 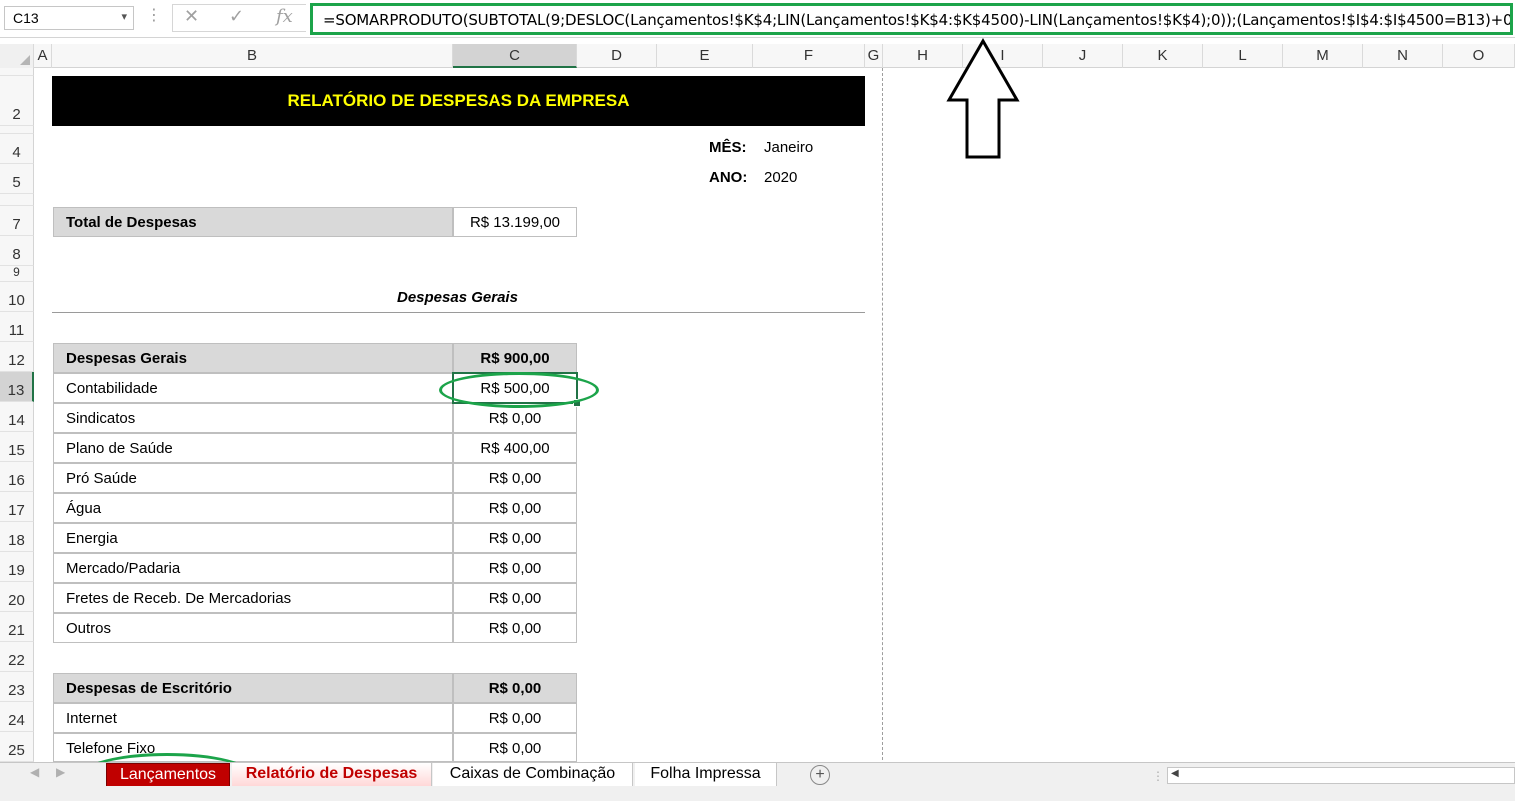 What do you see at coordinates (1163, 56) in the screenshot?
I see `column-header: K` at bounding box center [1163, 56].